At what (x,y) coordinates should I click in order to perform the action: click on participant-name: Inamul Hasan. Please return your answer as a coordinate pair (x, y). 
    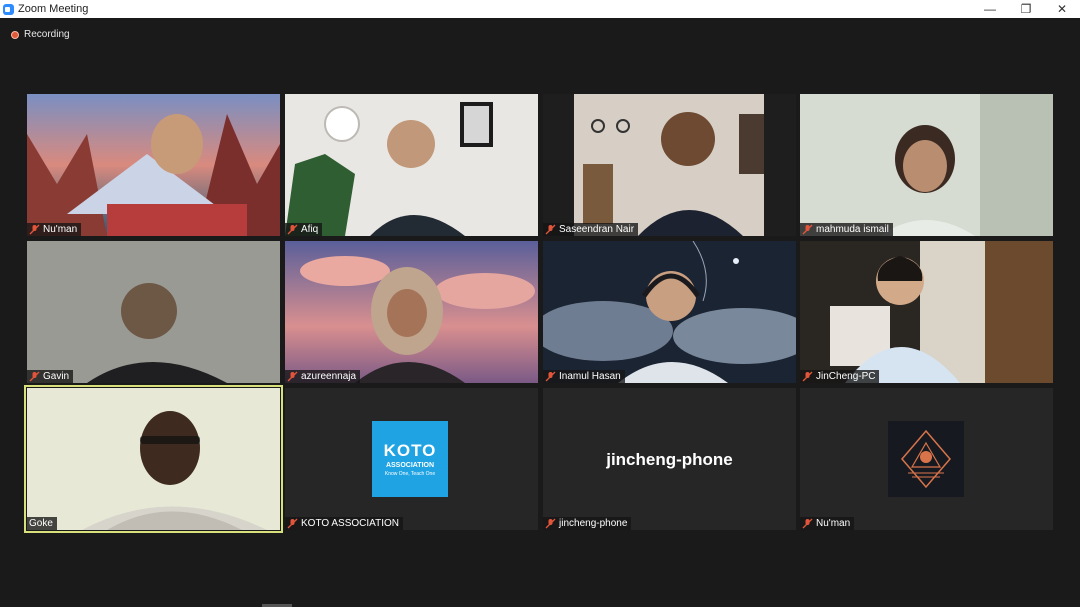
    Looking at the image, I should click on (590, 376).